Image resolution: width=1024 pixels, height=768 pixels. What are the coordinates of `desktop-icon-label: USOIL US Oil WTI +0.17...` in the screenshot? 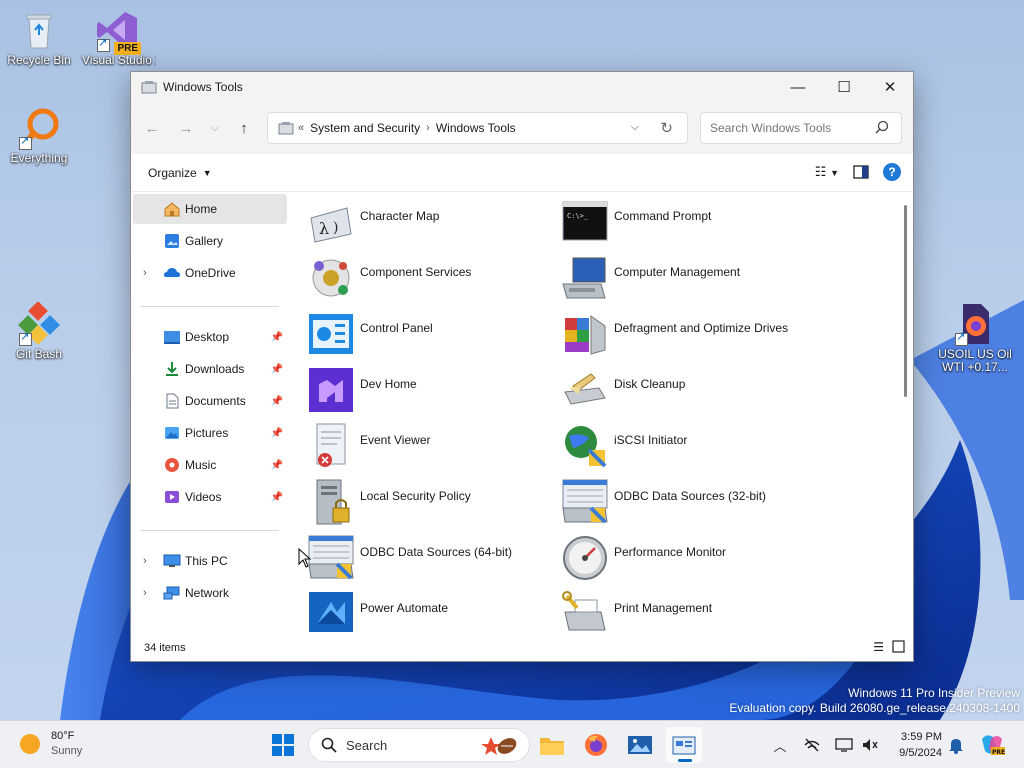 It's located at (975, 360).